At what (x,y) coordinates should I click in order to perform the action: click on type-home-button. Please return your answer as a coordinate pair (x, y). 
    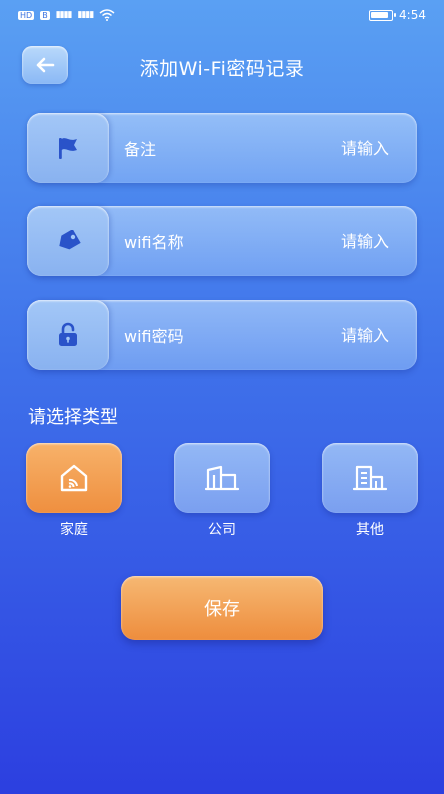
    Looking at the image, I should click on (74, 478).